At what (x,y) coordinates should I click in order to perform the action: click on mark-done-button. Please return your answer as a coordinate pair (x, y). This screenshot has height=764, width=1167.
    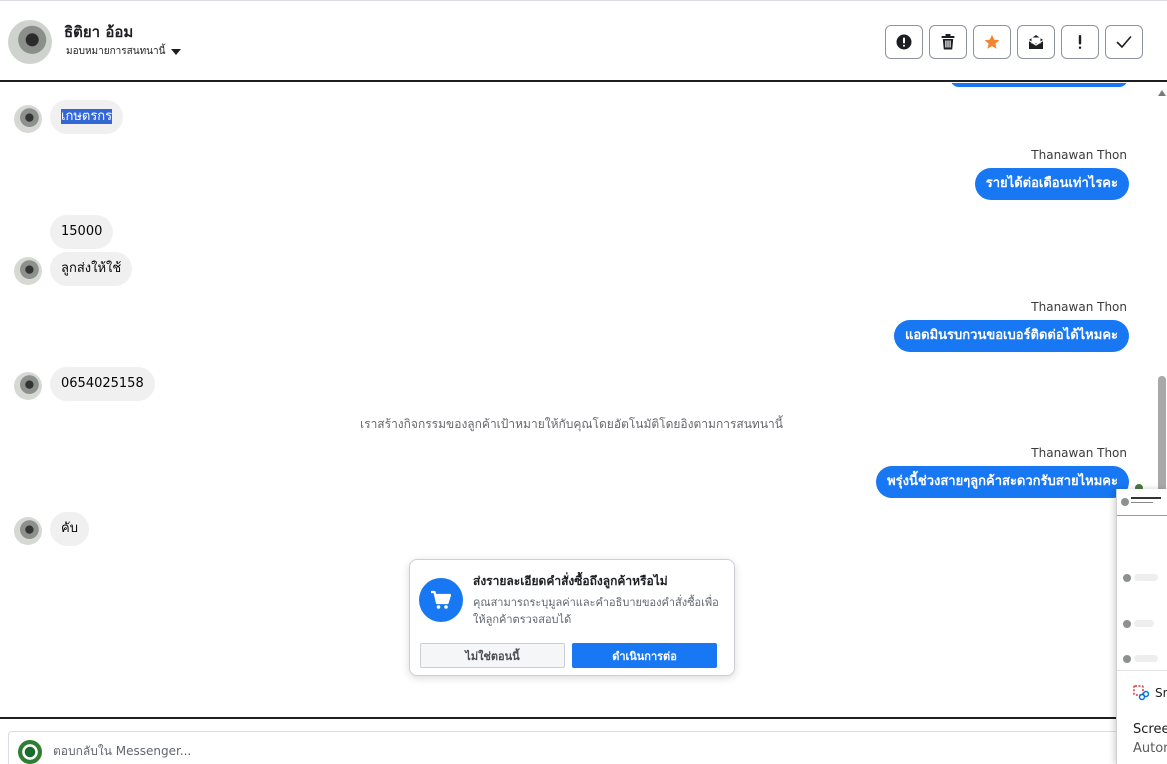
    Looking at the image, I should click on (1124, 42).